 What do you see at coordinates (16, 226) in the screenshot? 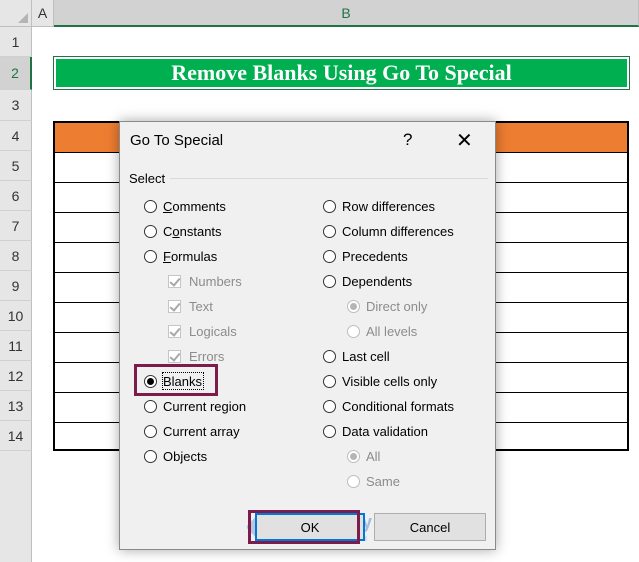
I see `row-header: 7` at bounding box center [16, 226].